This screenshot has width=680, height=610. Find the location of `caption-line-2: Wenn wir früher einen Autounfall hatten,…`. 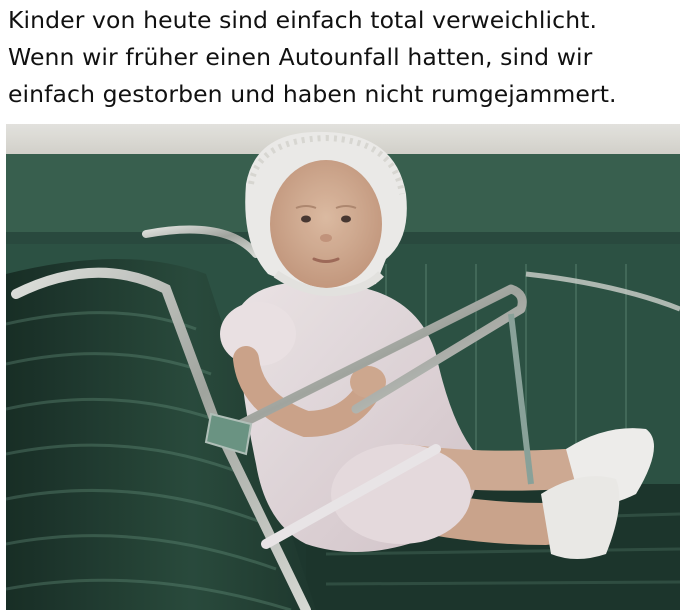

caption-line-2: Wenn wir früher einen Autounfall hatten,… is located at coordinates (300, 57).